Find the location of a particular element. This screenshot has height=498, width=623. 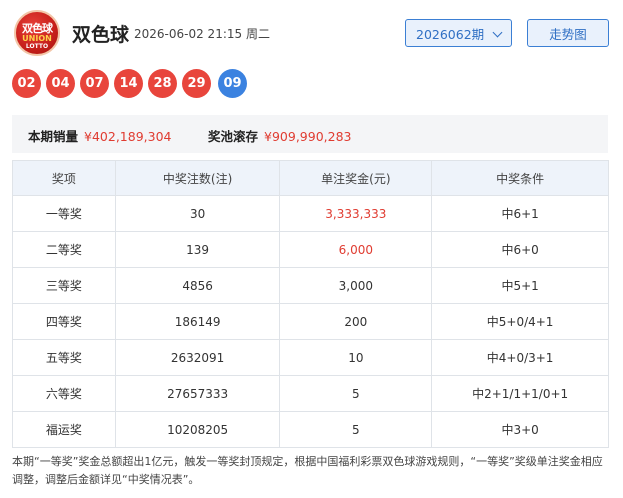

winner-count: 2632091 is located at coordinates (197, 357).